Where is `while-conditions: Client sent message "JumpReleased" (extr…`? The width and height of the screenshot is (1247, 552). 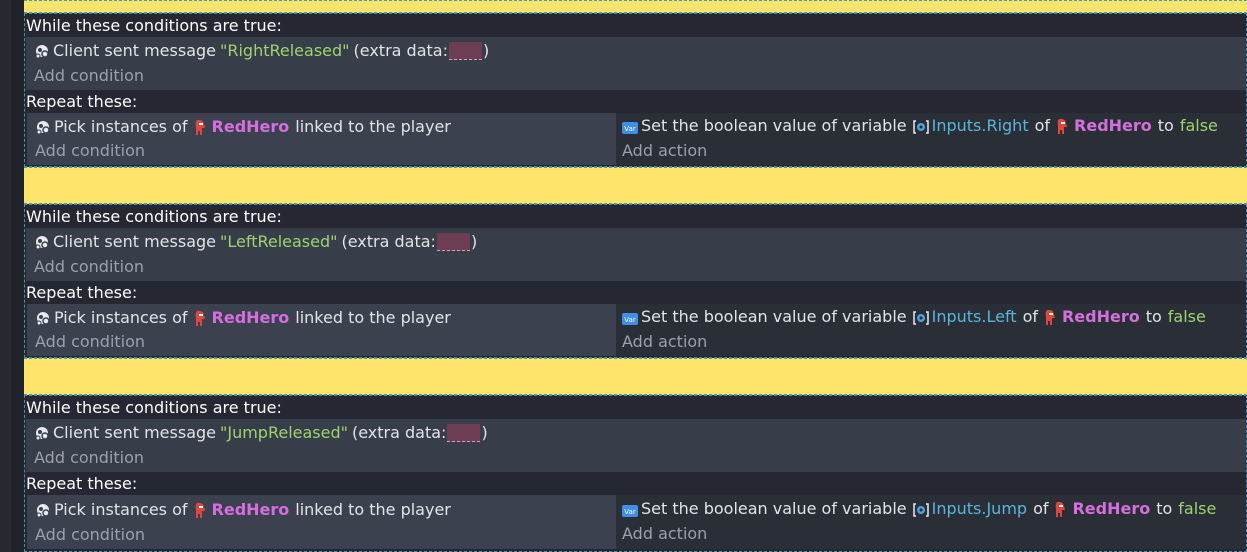 while-conditions: Client sent message "JumpReleased" (extr… is located at coordinates (636, 445).